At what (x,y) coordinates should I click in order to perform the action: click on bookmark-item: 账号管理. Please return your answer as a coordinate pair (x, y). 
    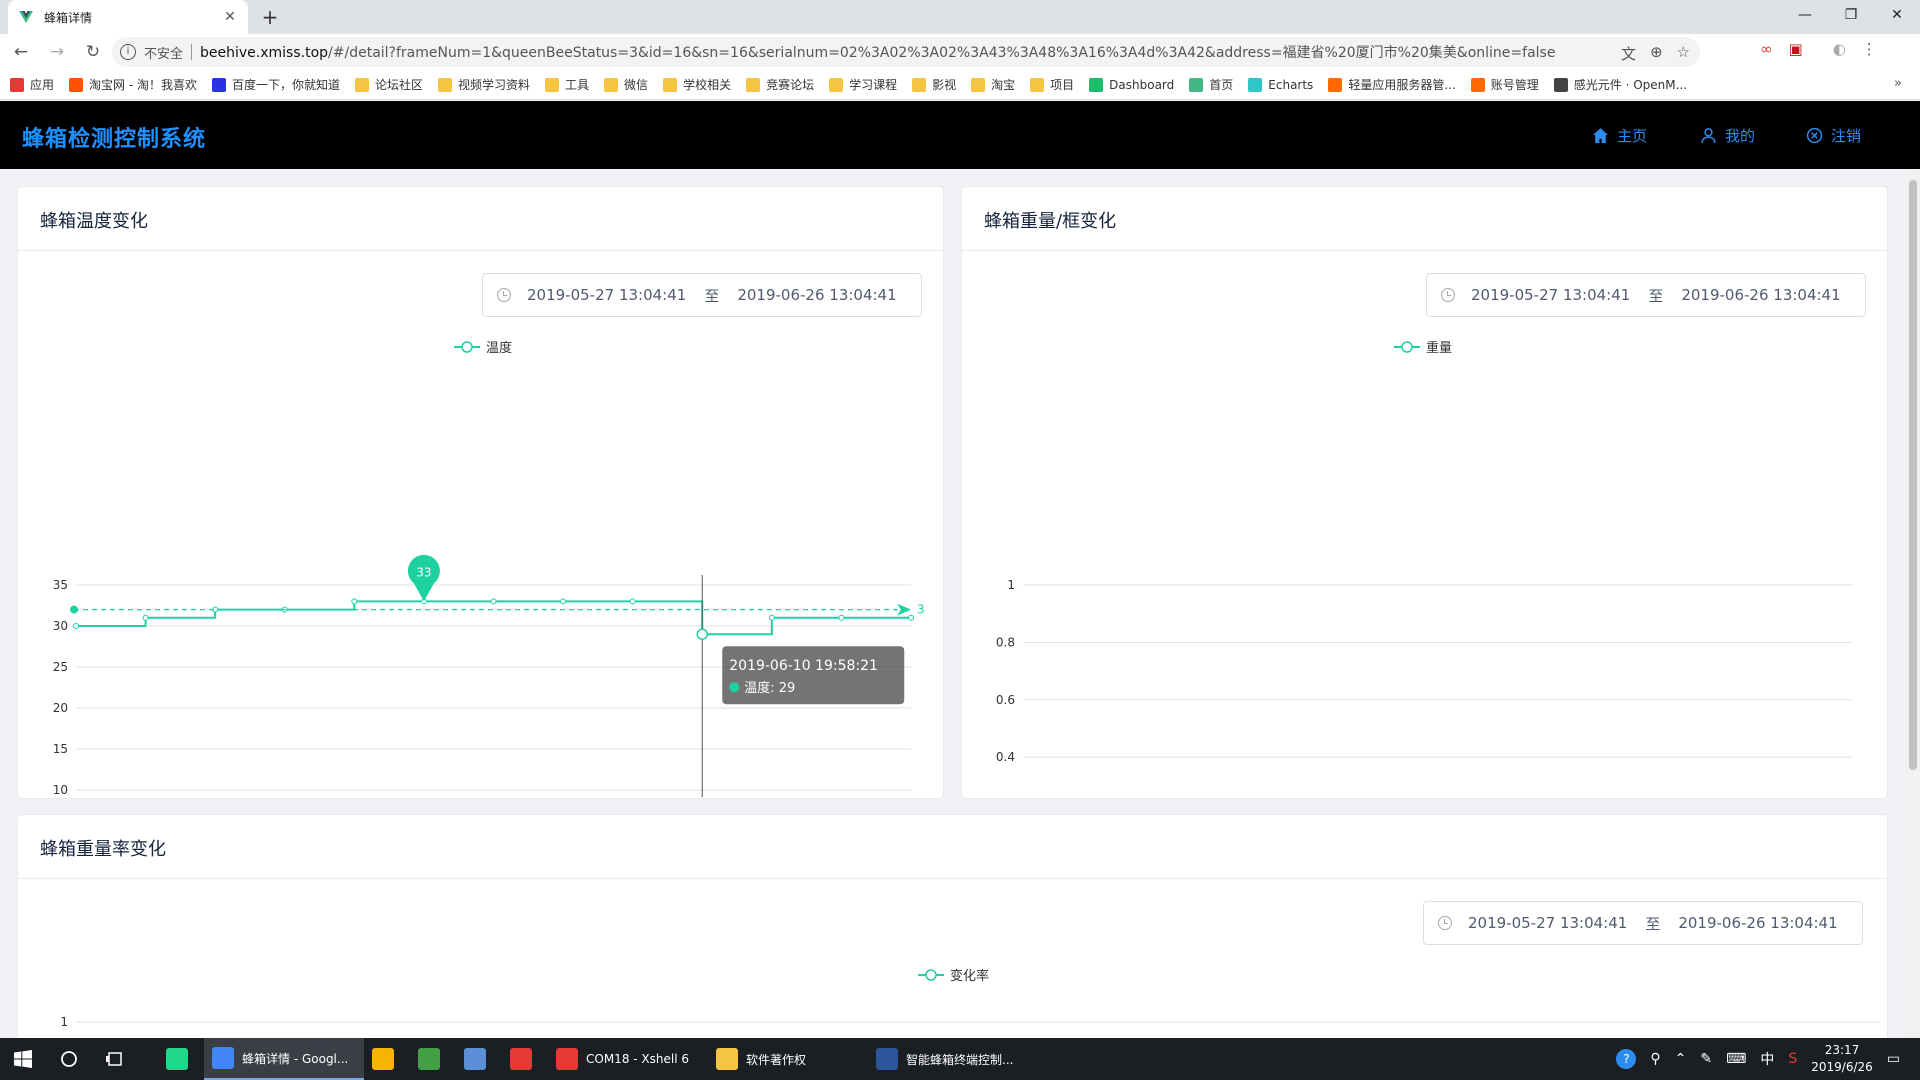
    Looking at the image, I should click on (1504, 84).